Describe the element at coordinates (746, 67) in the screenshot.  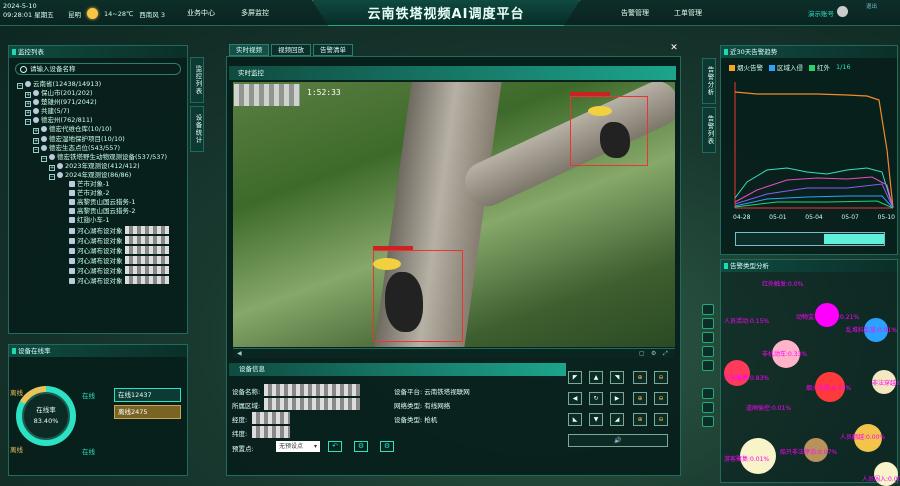
I see `legend-fire: 烟火告警` at that location.